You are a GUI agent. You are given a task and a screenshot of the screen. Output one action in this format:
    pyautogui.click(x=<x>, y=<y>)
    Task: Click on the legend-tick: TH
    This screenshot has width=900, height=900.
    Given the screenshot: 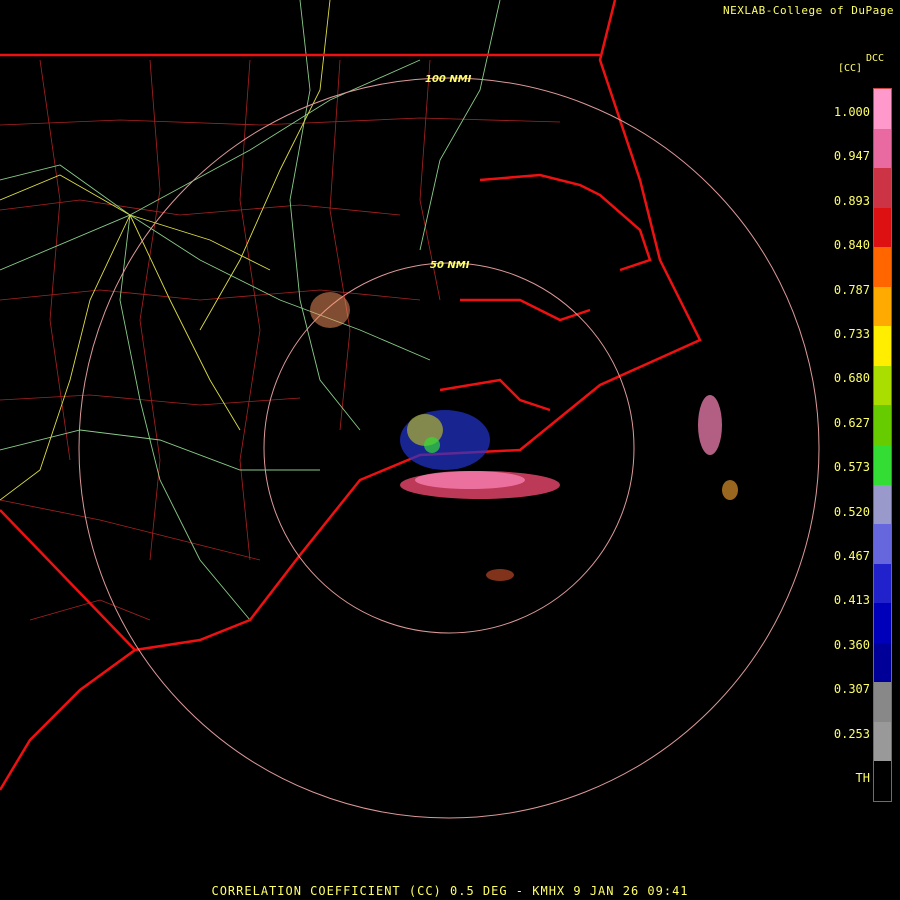 What is the action you would take?
    pyautogui.click(x=862, y=778)
    